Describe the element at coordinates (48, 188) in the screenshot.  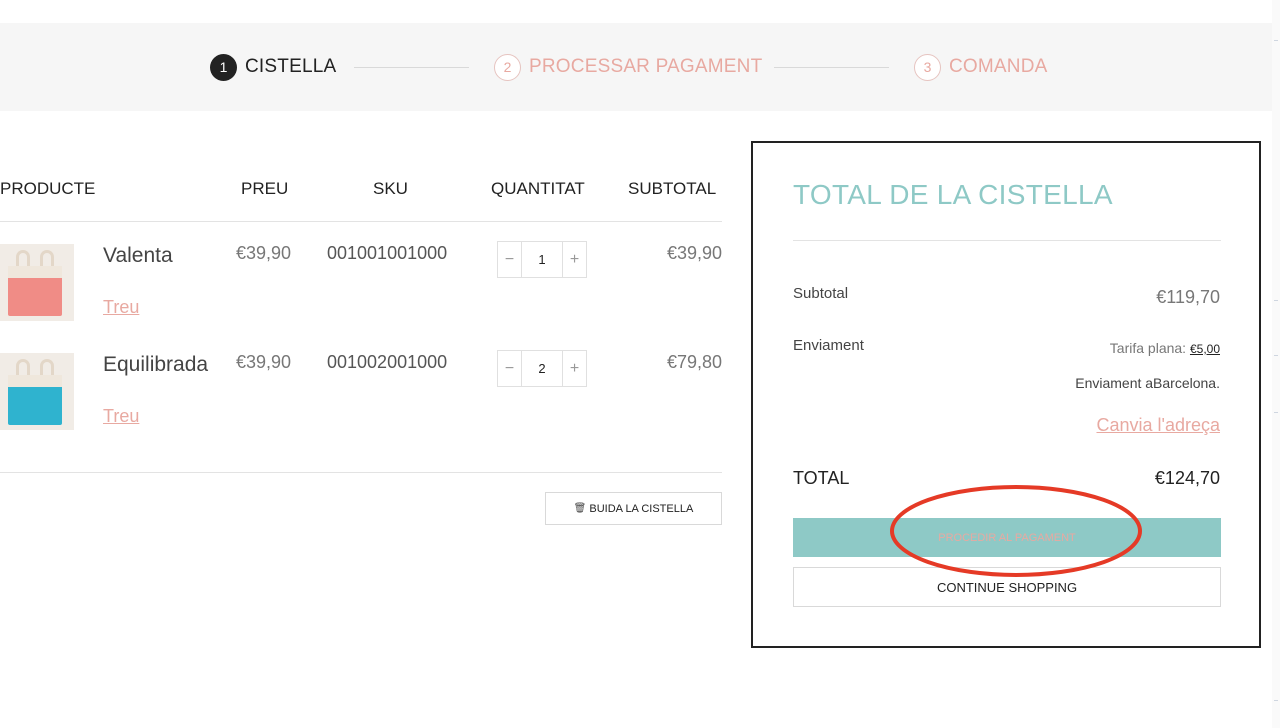
I see `header-product: PRODUCTE` at that location.